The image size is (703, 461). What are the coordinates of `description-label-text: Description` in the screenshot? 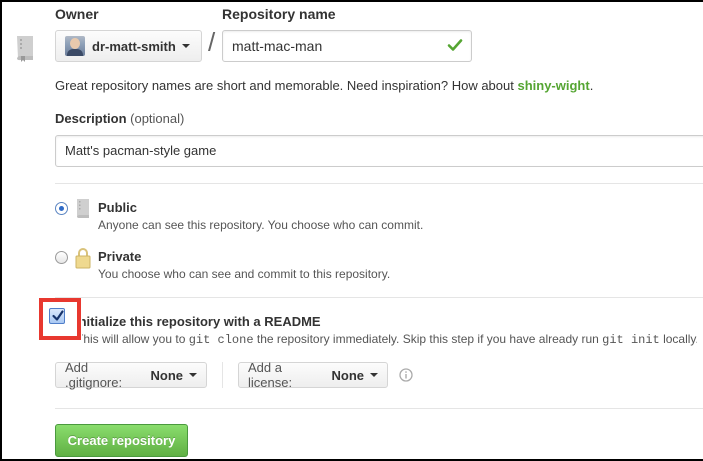 It's located at (91, 118).